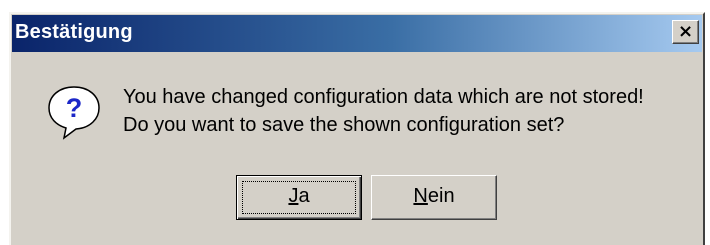 The width and height of the screenshot is (710, 245). I want to click on yes-button-label: Ja, so click(299, 196).